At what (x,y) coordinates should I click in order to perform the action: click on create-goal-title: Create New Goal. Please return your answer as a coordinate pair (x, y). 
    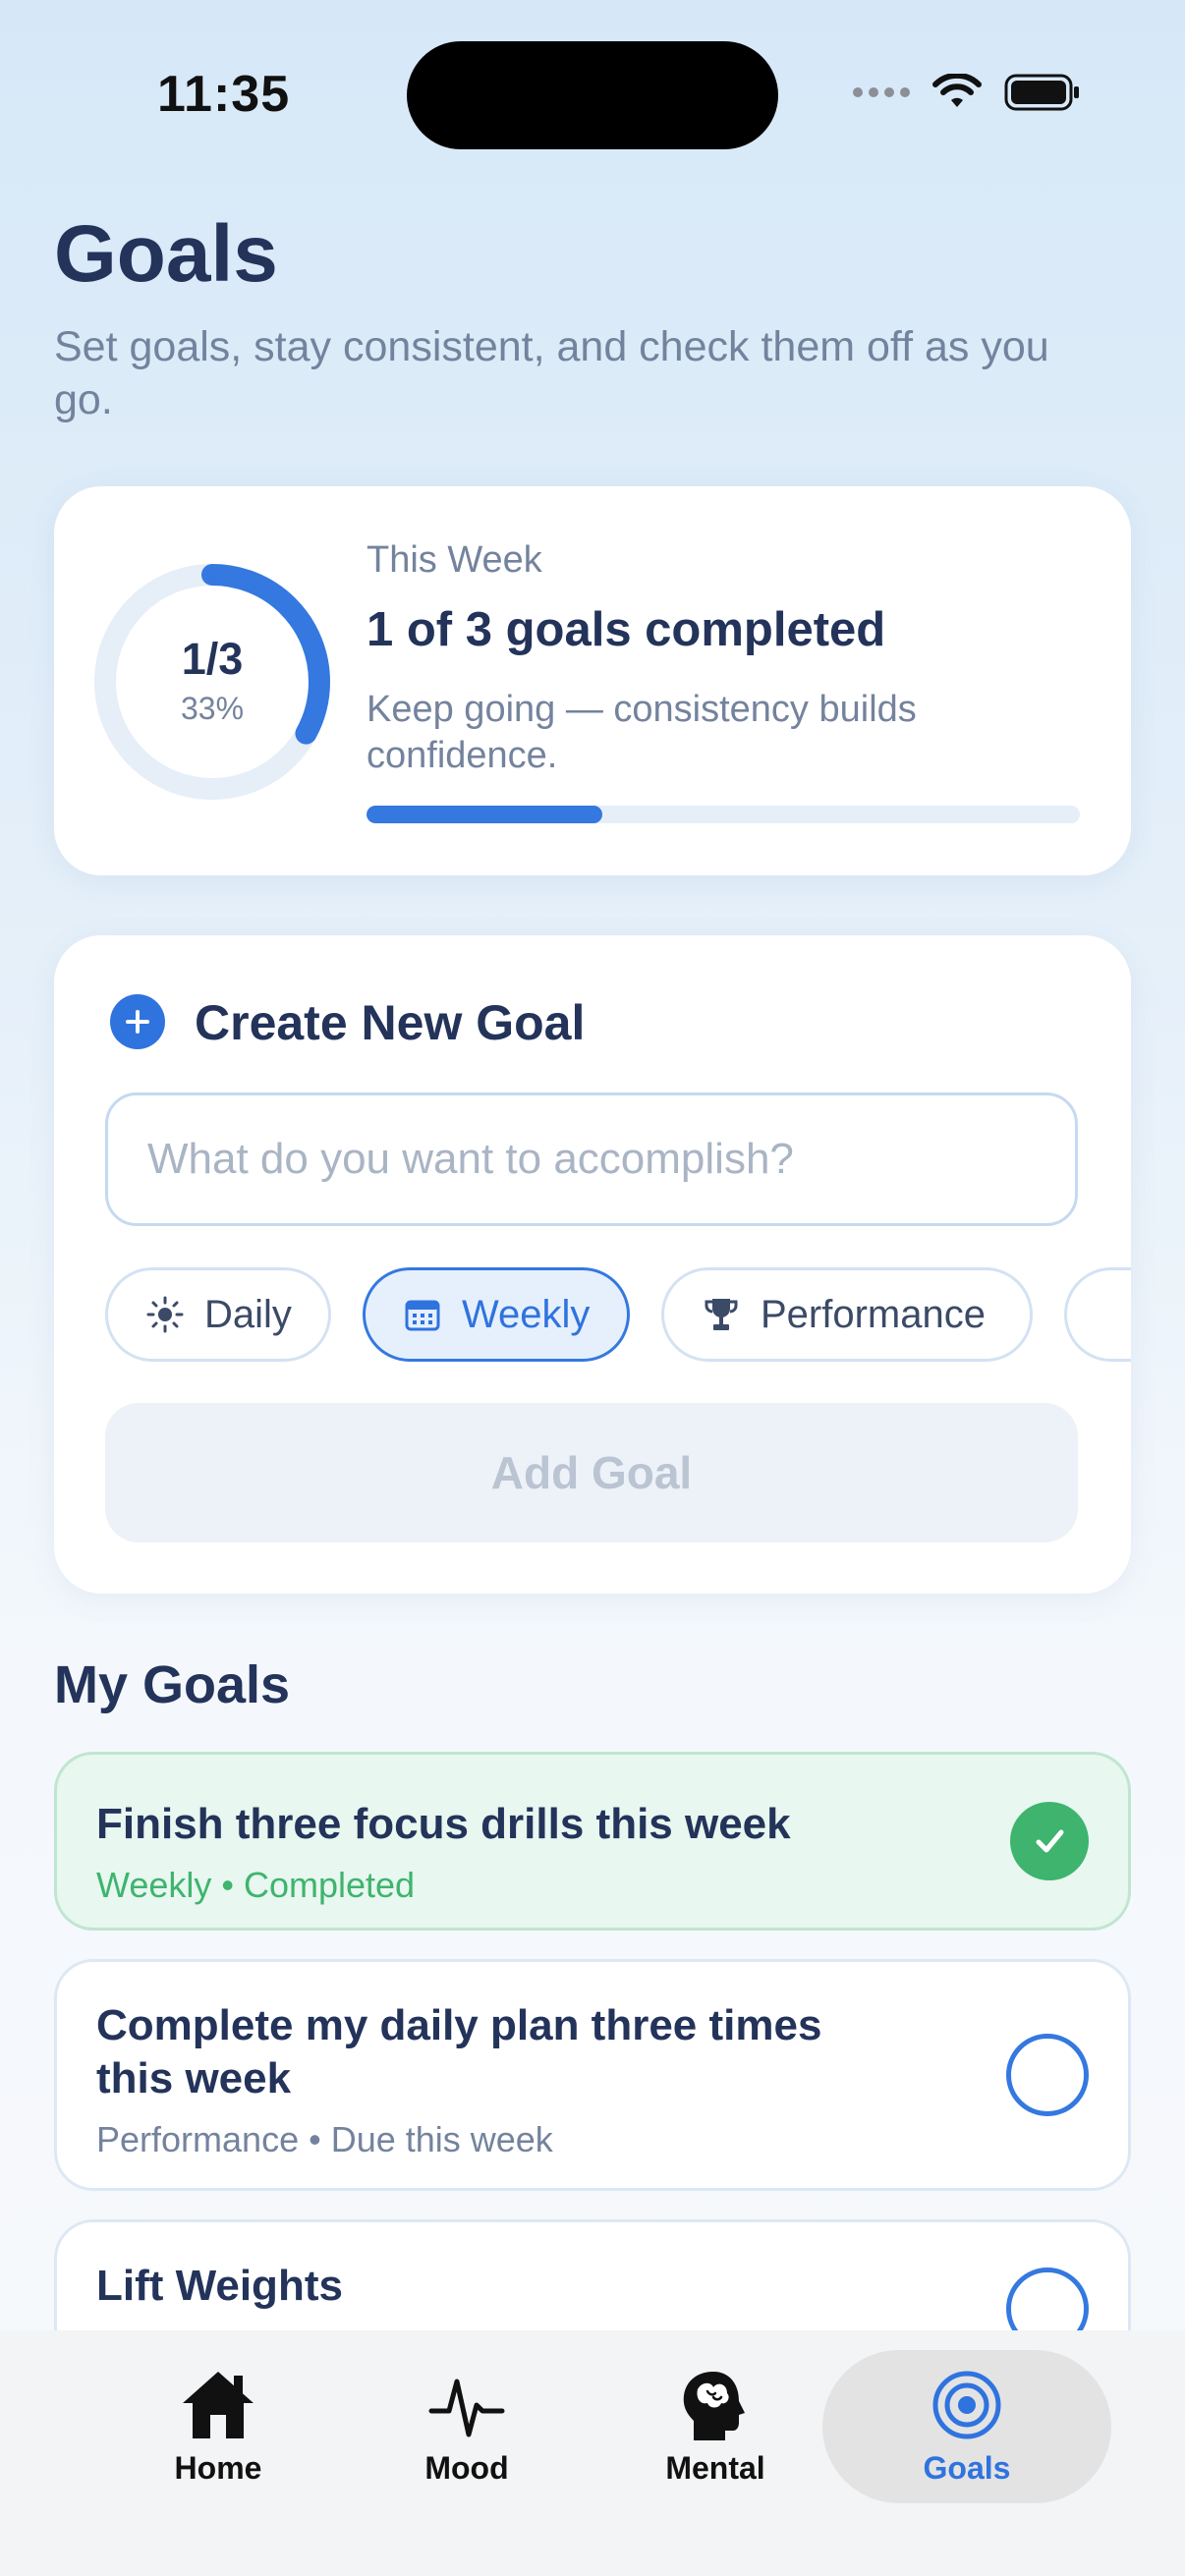
    Looking at the image, I should click on (391, 1022).